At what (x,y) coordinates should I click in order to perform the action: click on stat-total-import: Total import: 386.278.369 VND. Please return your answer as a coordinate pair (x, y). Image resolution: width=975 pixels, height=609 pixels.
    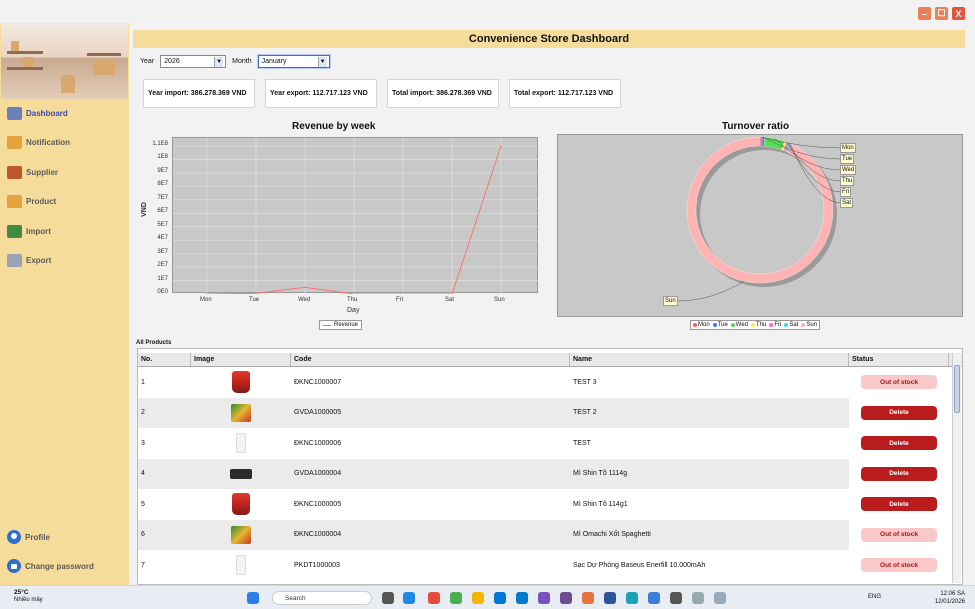
    Looking at the image, I should click on (443, 93).